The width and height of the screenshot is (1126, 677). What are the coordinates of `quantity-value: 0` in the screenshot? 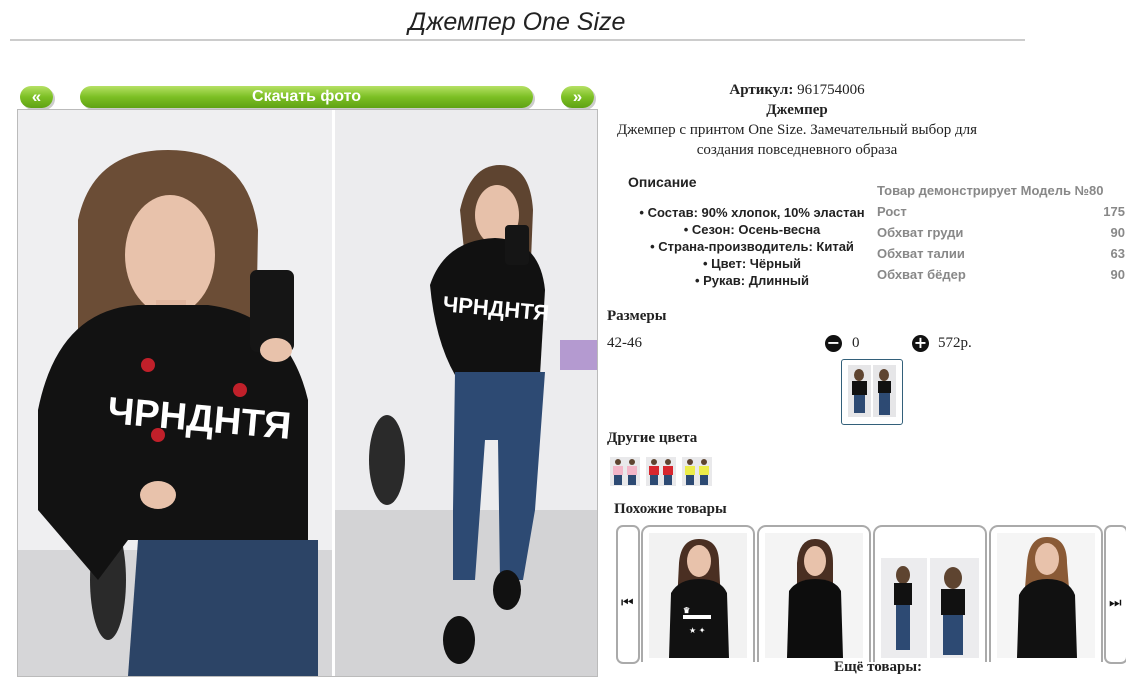 It's located at (856, 343).